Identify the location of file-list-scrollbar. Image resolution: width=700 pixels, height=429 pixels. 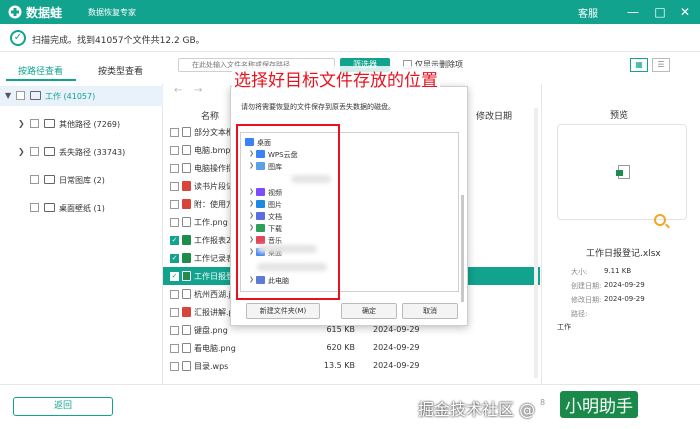
(536, 243).